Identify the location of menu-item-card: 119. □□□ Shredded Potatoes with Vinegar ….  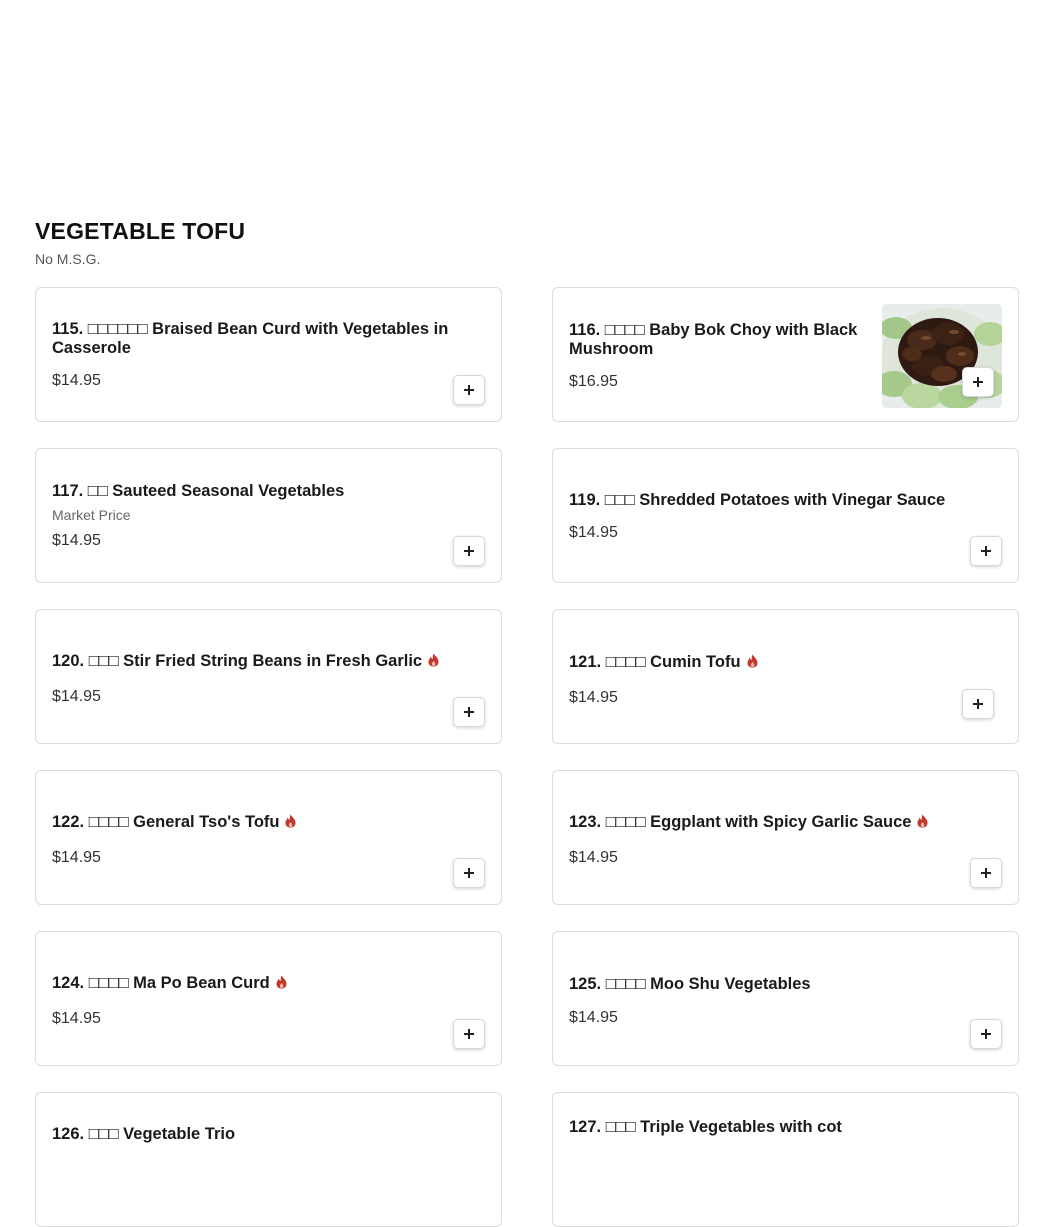
(785, 515).